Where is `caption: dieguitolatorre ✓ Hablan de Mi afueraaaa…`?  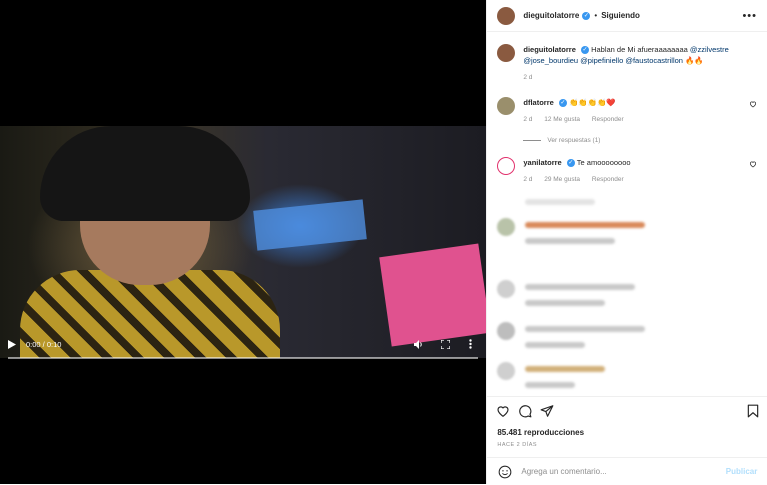 caption: dieguitolatorre ✓ Hablan de Mi afueraaaa… is located at coordinates (627, 63).